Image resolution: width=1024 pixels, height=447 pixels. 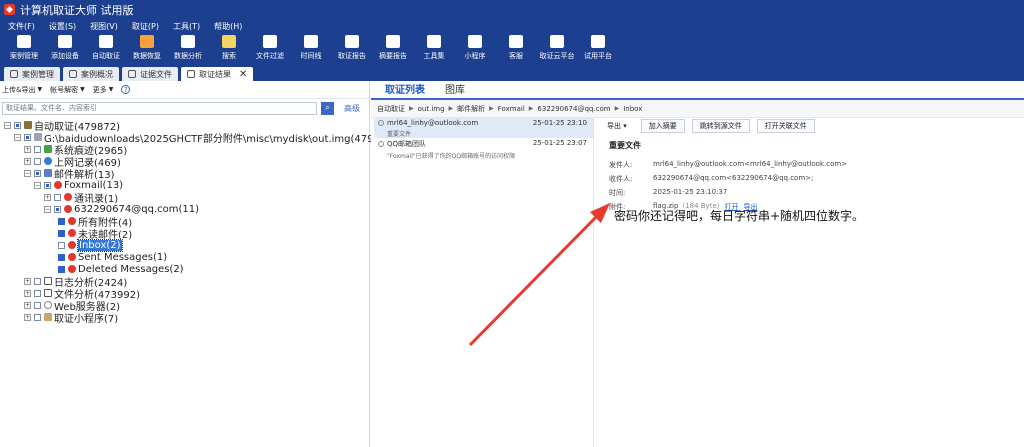 I want to click on mail-detail-toolbar: 导出 ▾ 加入摘要 跳转到源文件 打开关联文件, so click(x=810, y=126).